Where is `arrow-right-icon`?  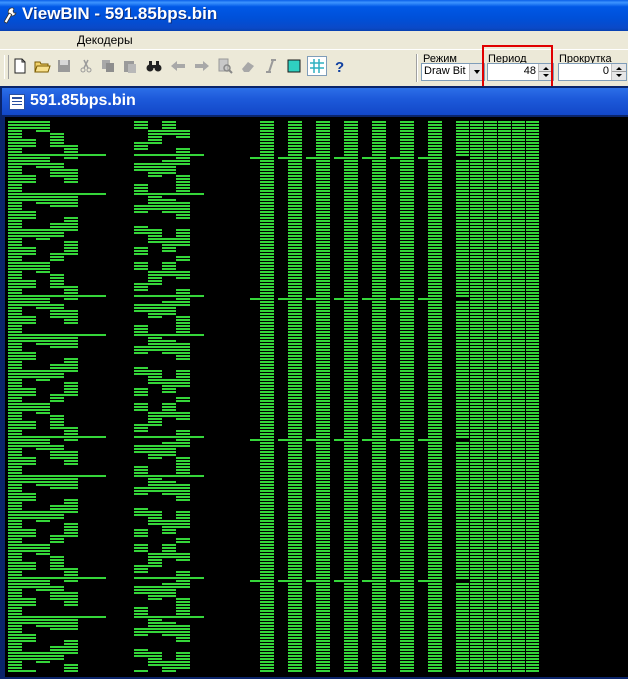
arrow-right-icon is located at coordinates (202, 66).